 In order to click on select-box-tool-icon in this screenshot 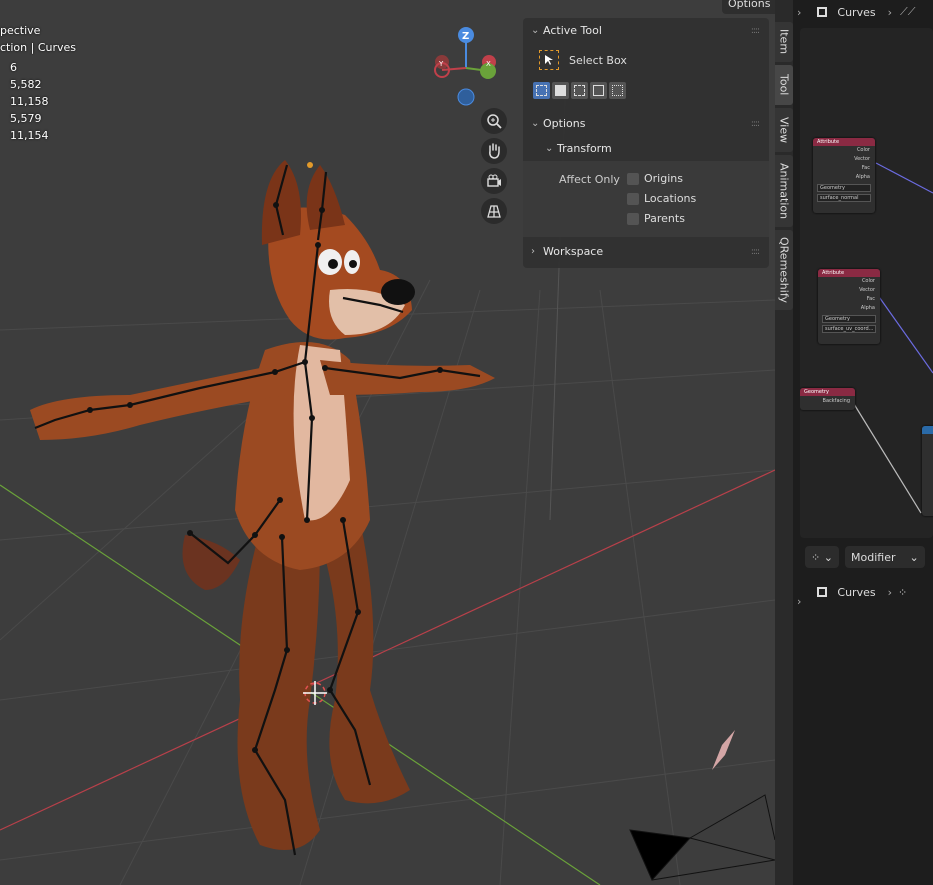, I will do `click(549, 60)`.